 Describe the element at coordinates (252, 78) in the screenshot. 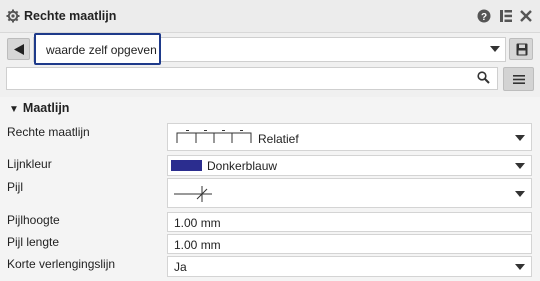

I see `search-input` at that location.